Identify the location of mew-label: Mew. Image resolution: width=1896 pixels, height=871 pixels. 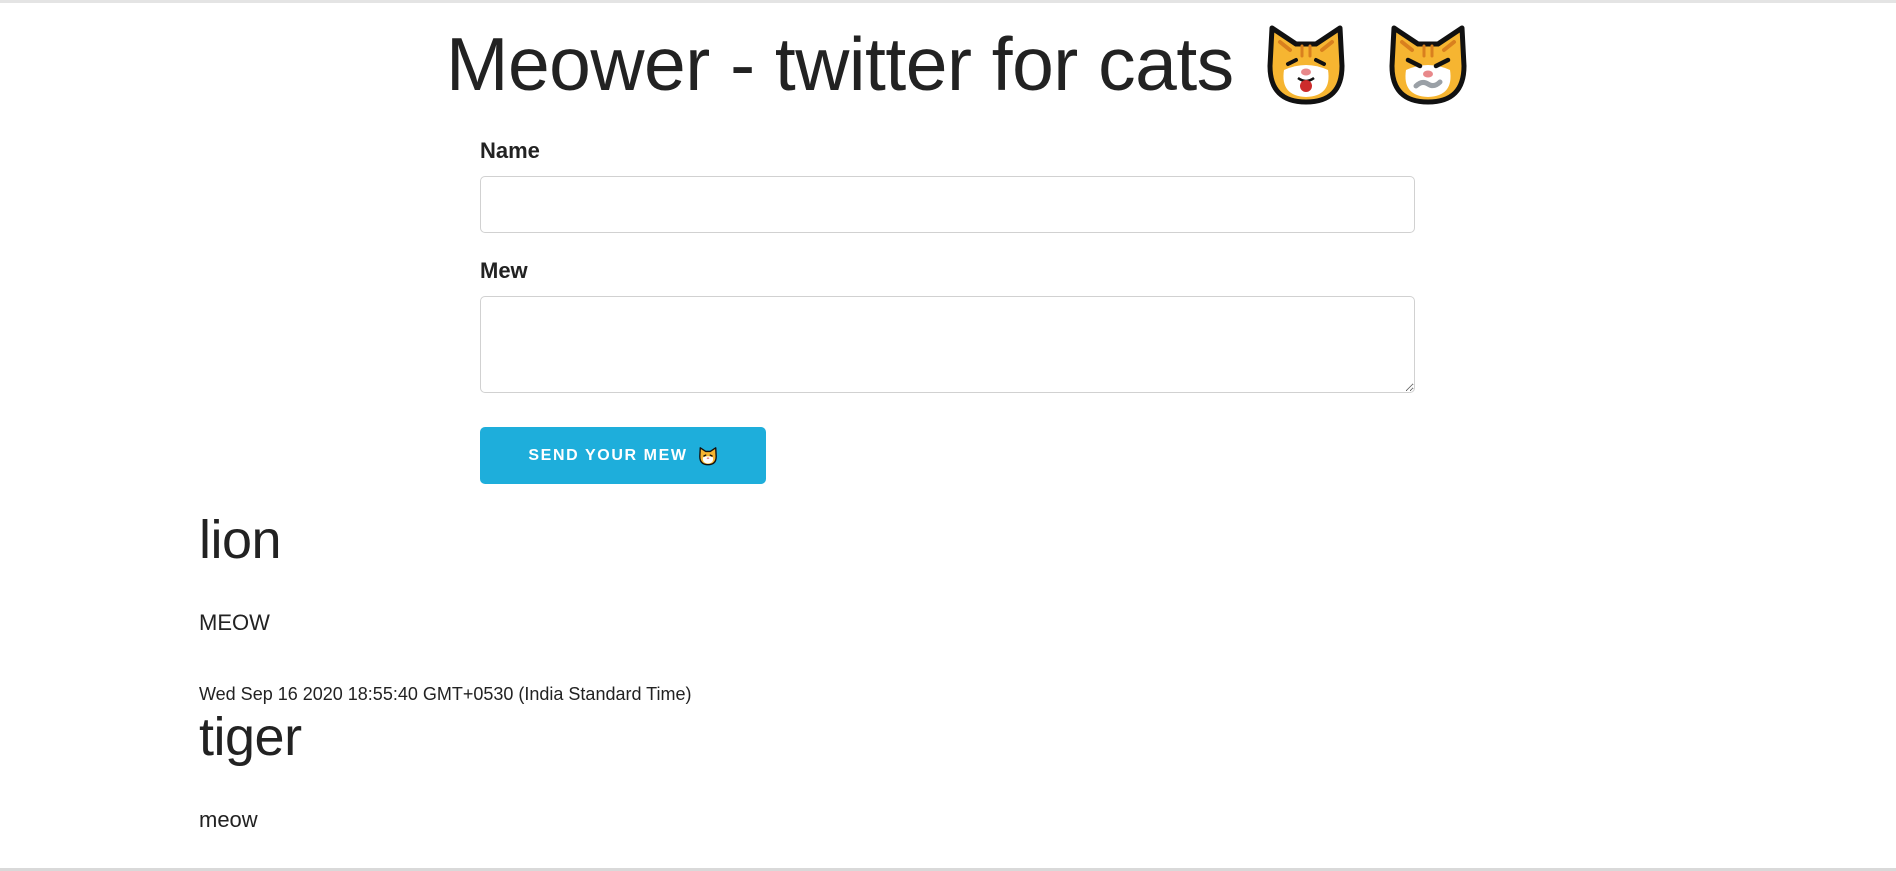
(504, 270).